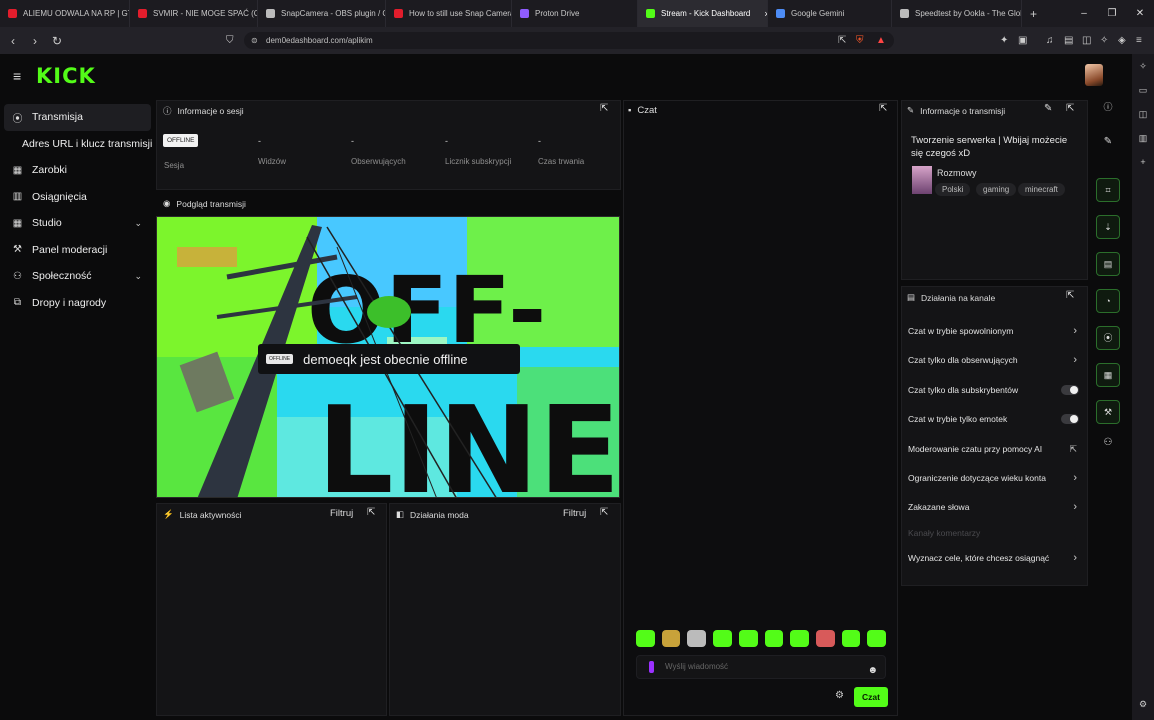  I want to click on mic-icon, so click(651, 667).